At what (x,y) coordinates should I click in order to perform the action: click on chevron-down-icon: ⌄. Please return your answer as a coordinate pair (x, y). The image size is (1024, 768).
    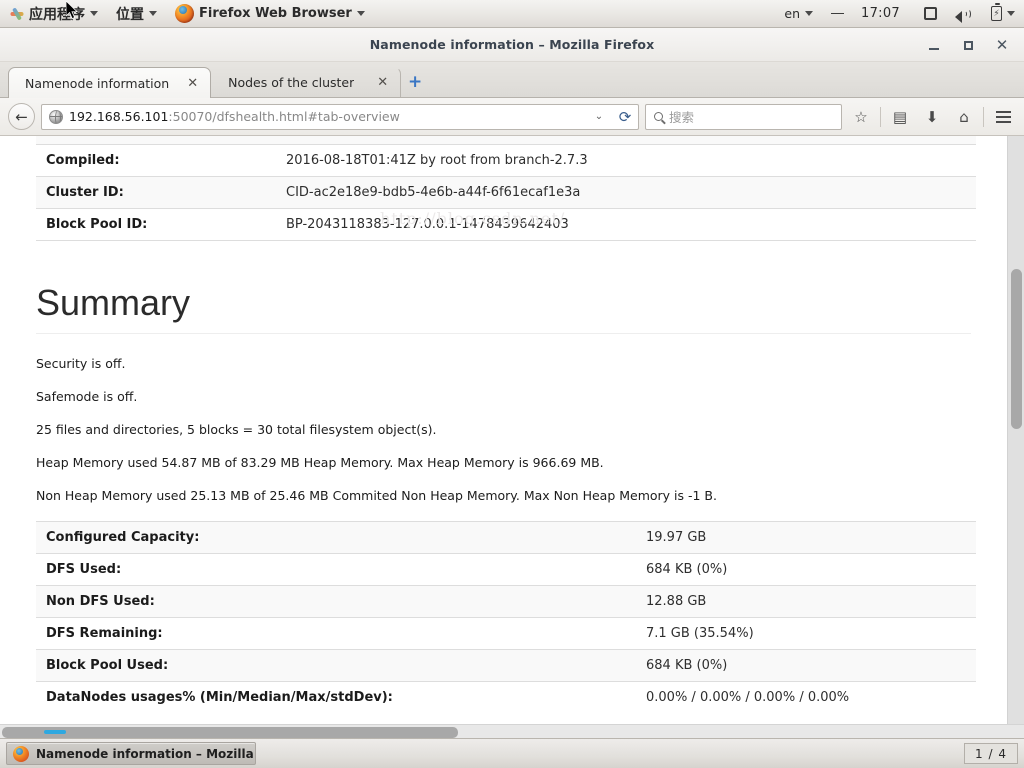
    Looking at the image, I should click on (599, 116).